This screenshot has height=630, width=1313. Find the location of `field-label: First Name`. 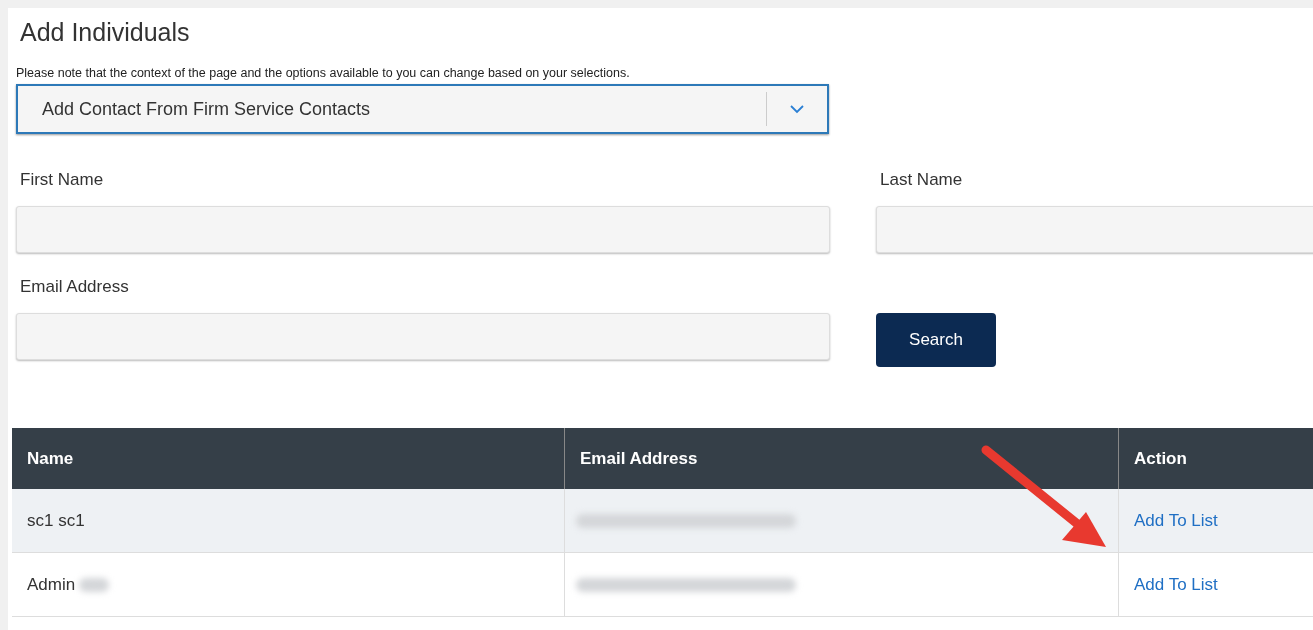

field-label: First Name is located at coordinates (62, 180).